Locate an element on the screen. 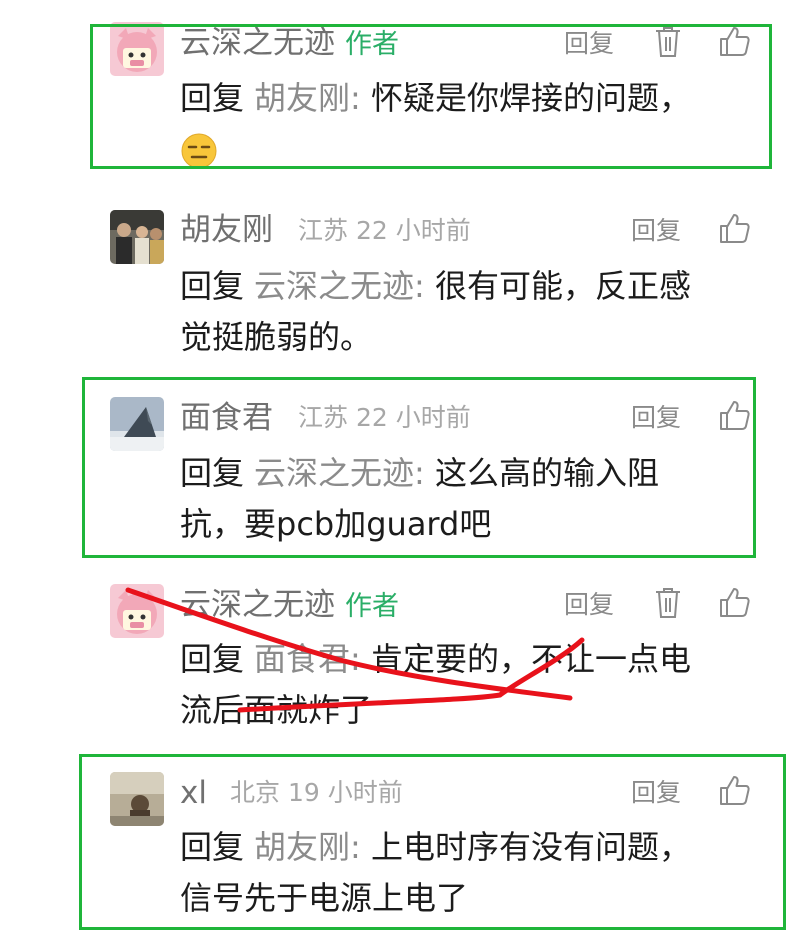 Image resolution: width=798 pixels, height=938 pixels. highlight-box is located at coordinates (431, 96).